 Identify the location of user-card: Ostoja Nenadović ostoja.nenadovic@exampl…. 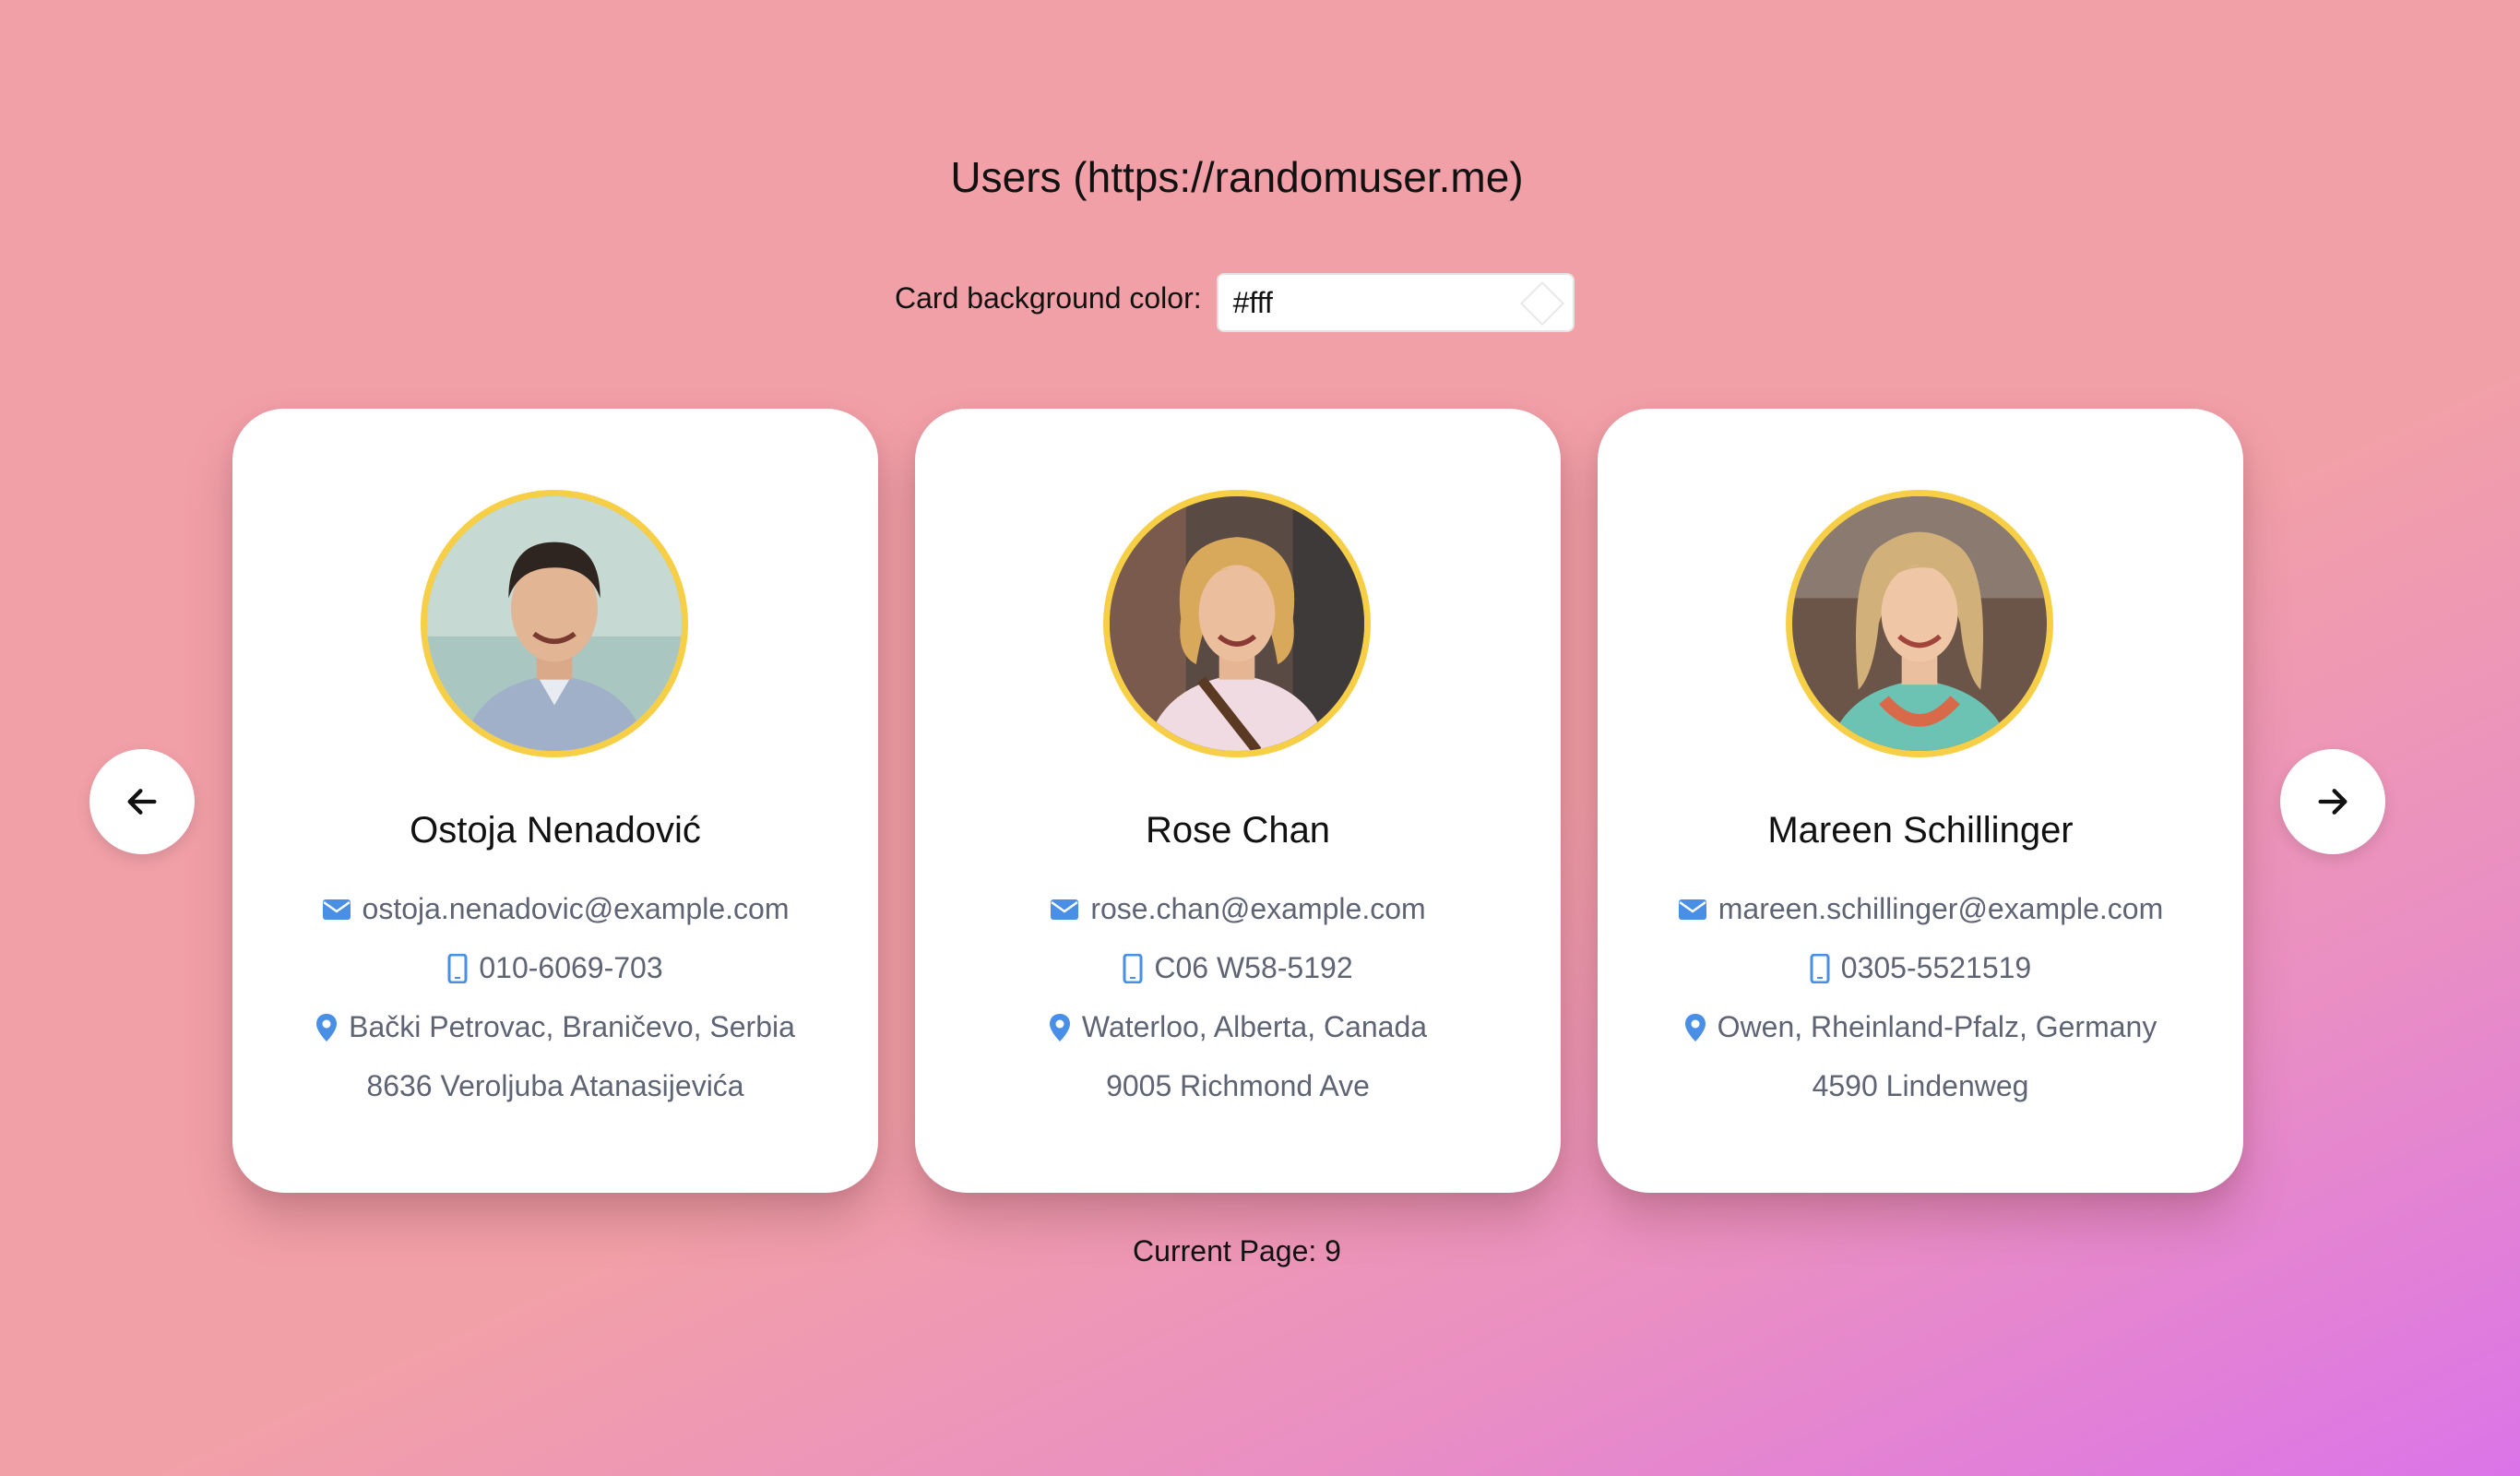
(555, 801).